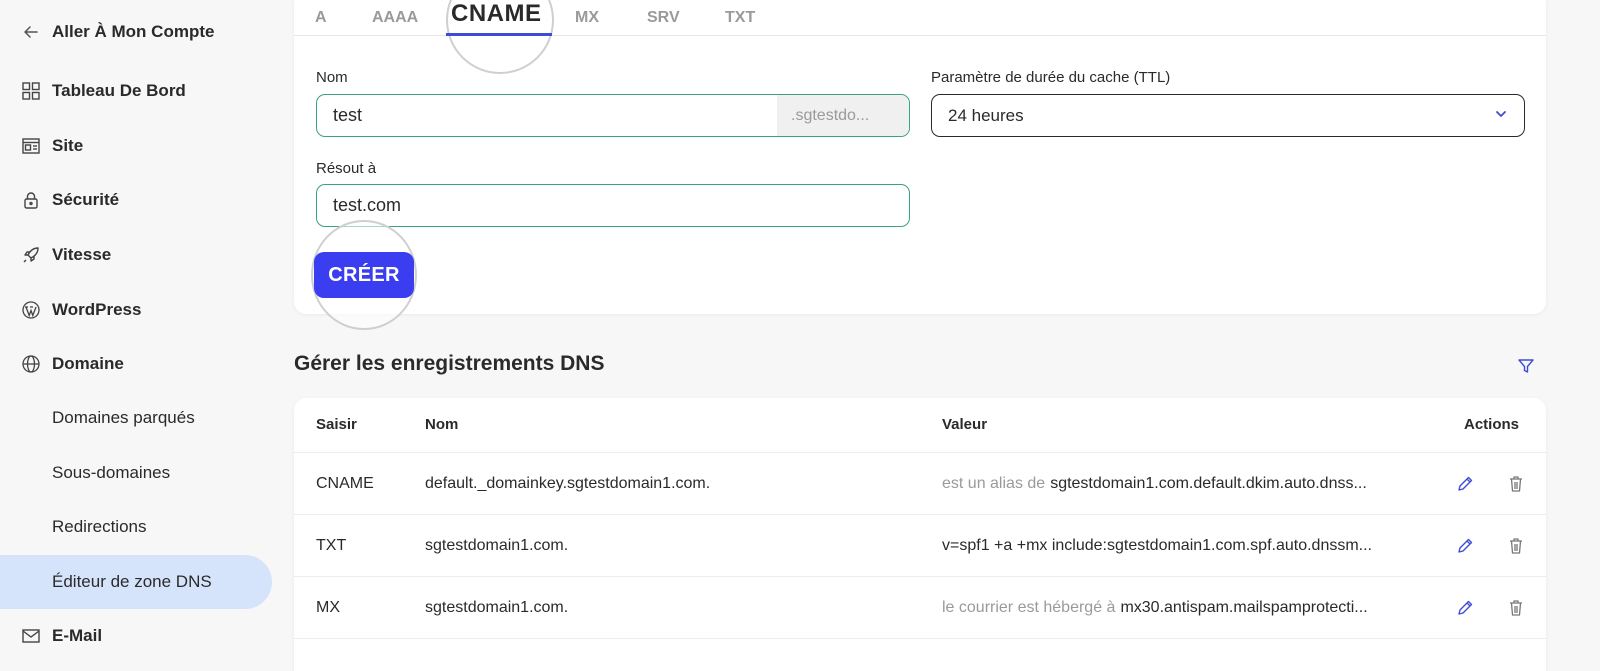 The width and height of the screenshot is (1600, 671). I want to click on record-name: default._domainkey.sgtestdomain1.com., so click(568, 483).